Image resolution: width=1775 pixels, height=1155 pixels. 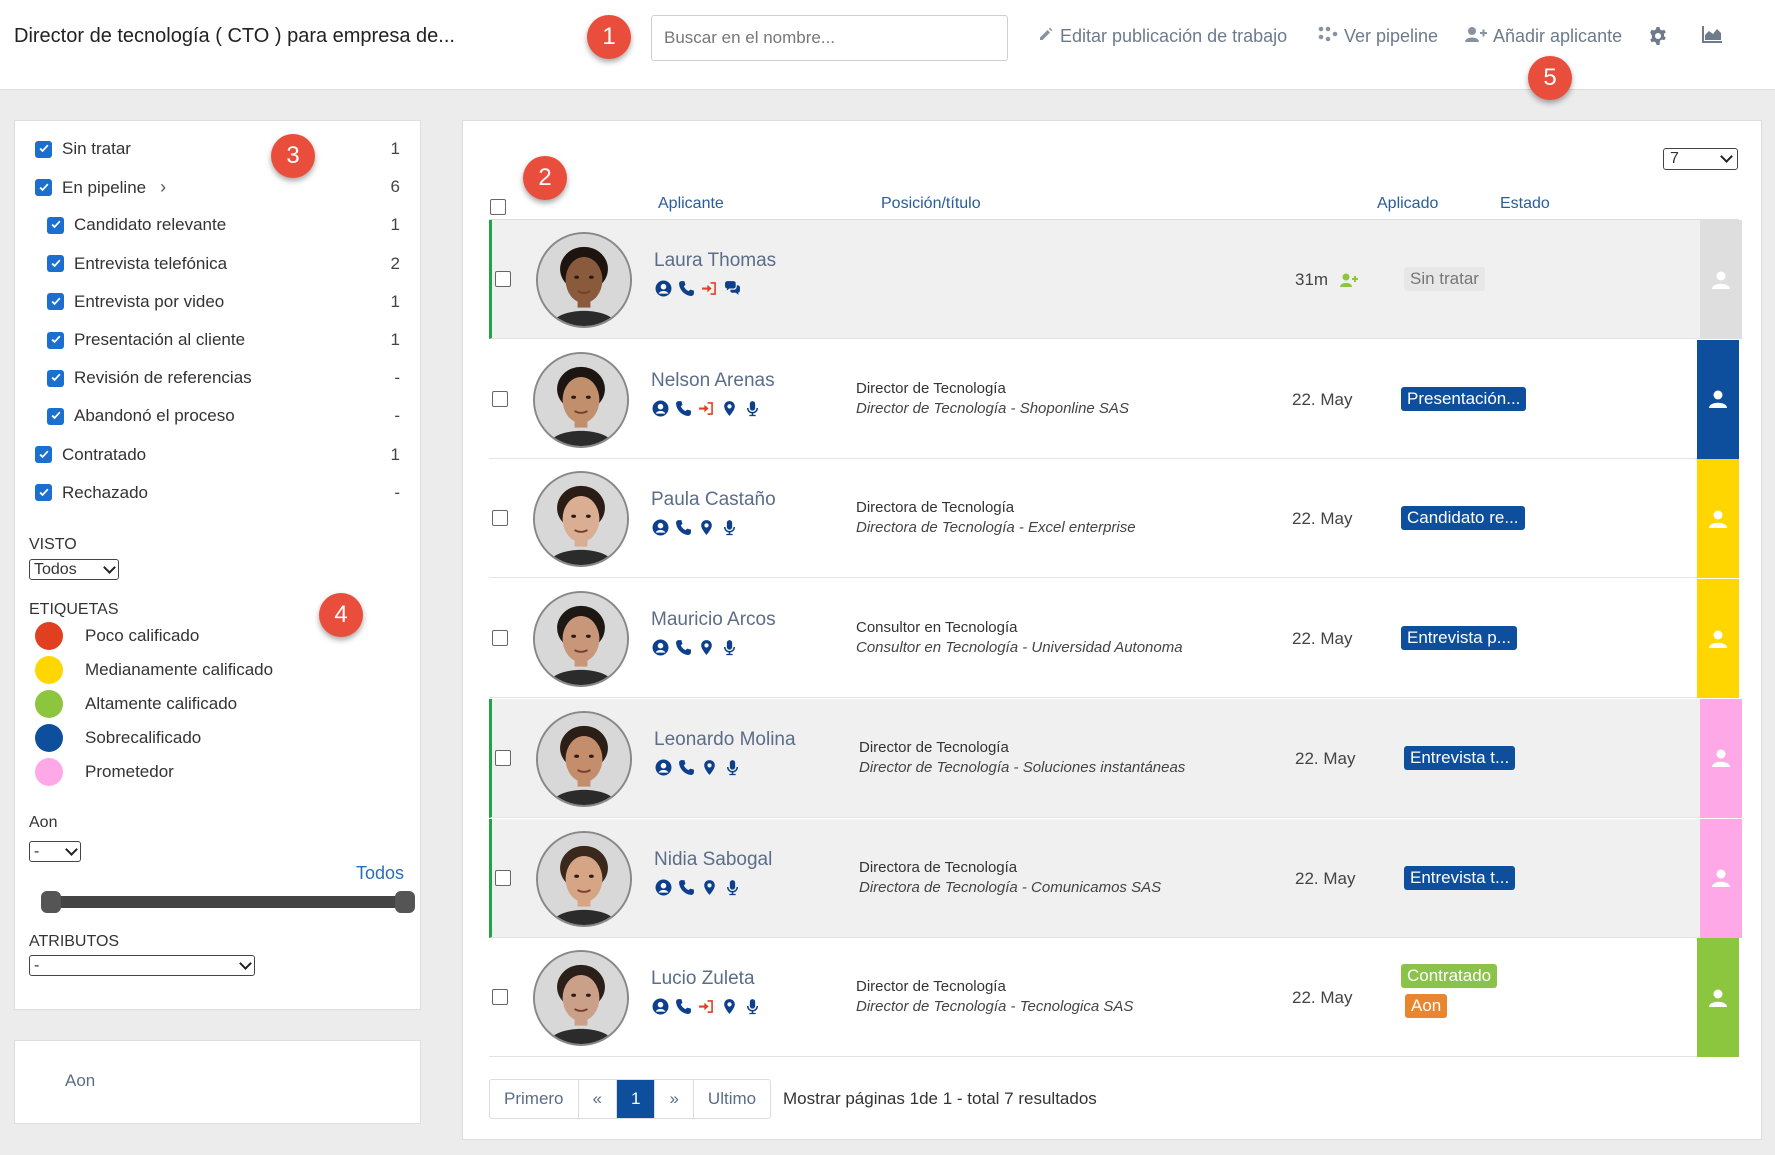 What do you see at coordinates (149, 378) in the screenshot?
I see `status-filter: Revisión de referencias` at bounding box center [149, 378].